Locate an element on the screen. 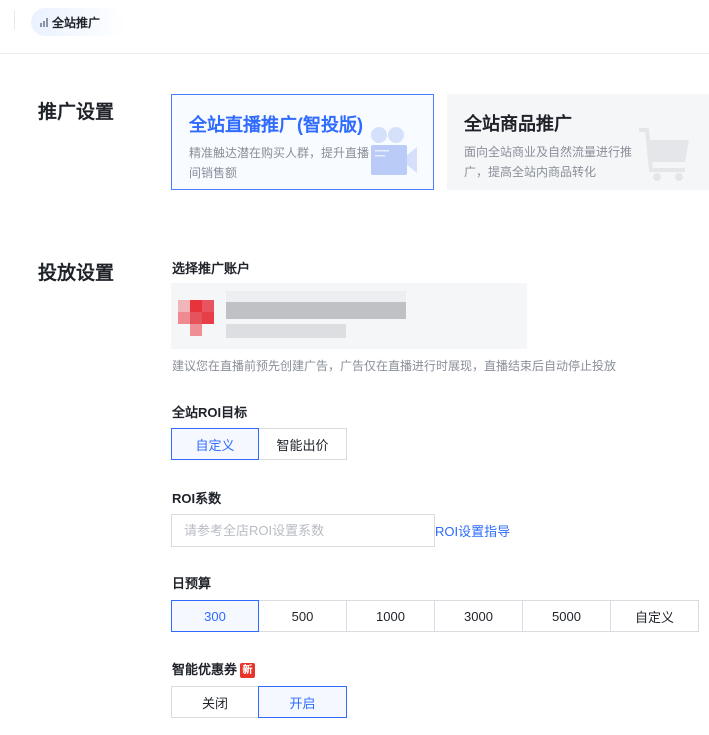 Image resolution: width=709 pixels, height=735 pixels. card-desc: 精准触达潜在购买人群，提升直播间销售额 is located at coordinates (279, 163).